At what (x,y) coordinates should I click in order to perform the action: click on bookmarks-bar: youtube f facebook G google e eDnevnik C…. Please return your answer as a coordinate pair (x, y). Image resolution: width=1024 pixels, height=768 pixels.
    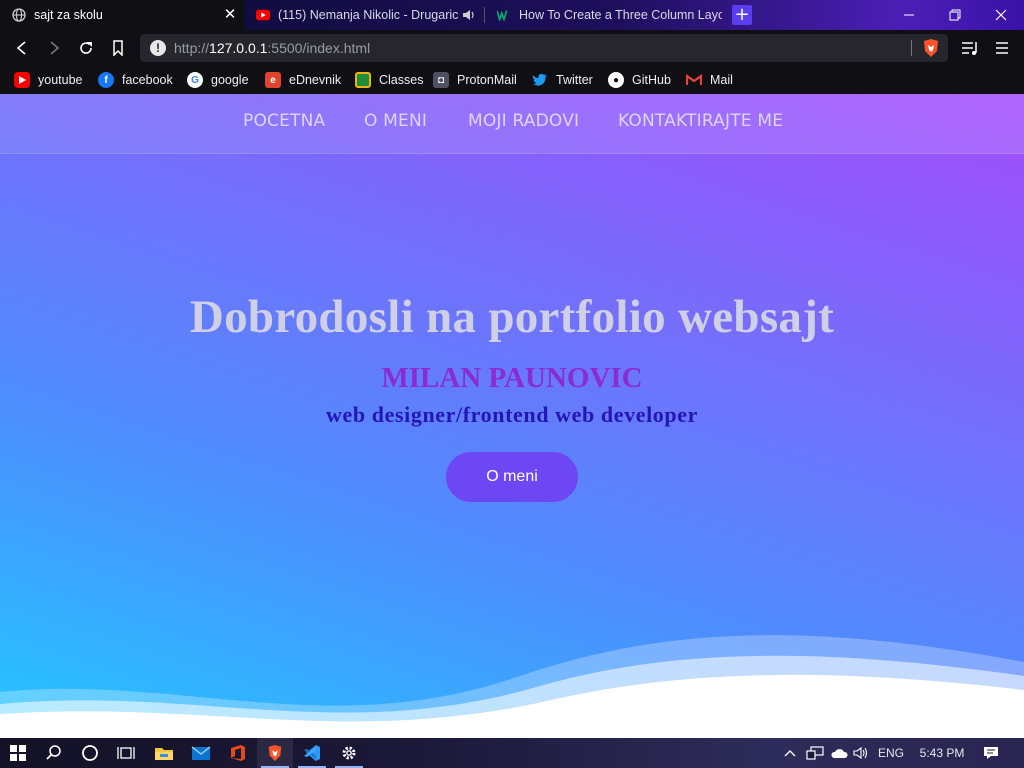
    Looking at the image, I should click on (512, 80).